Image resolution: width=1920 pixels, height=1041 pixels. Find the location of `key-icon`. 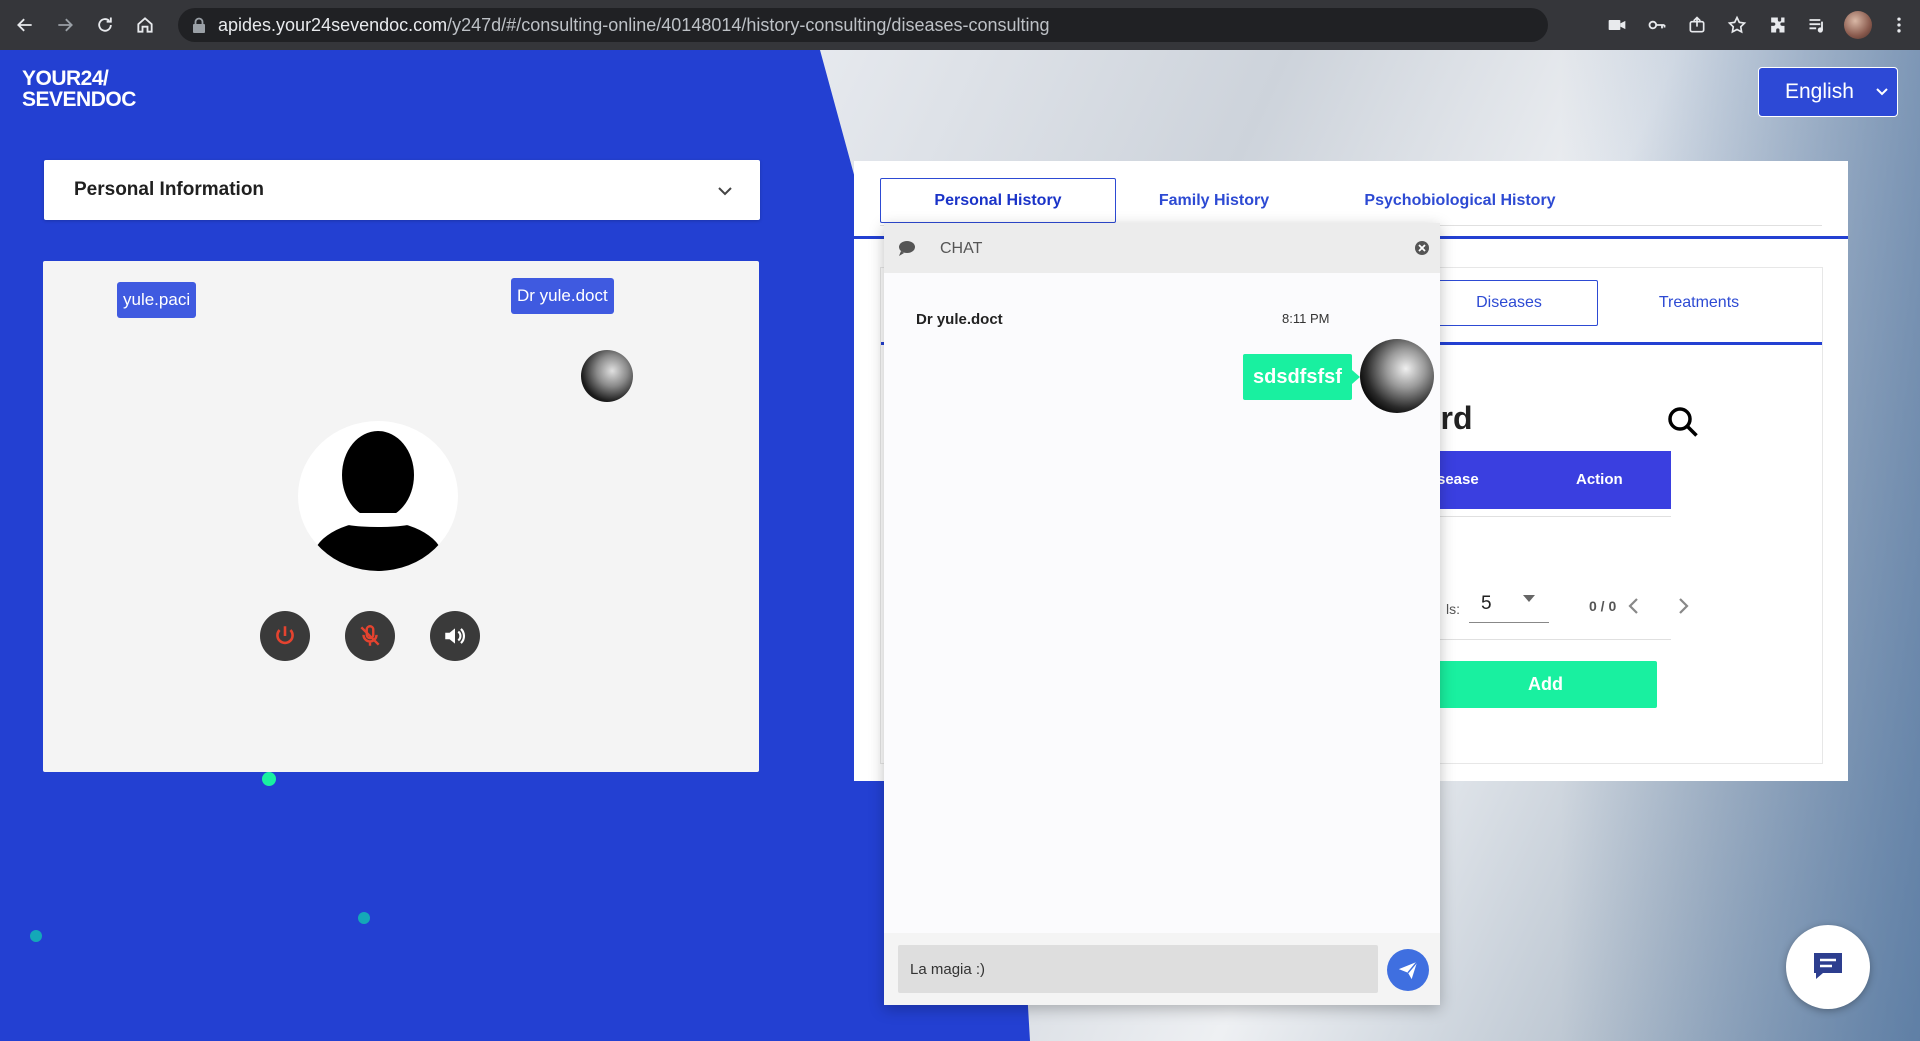

key-icon is located at coordinates (1657, 25).